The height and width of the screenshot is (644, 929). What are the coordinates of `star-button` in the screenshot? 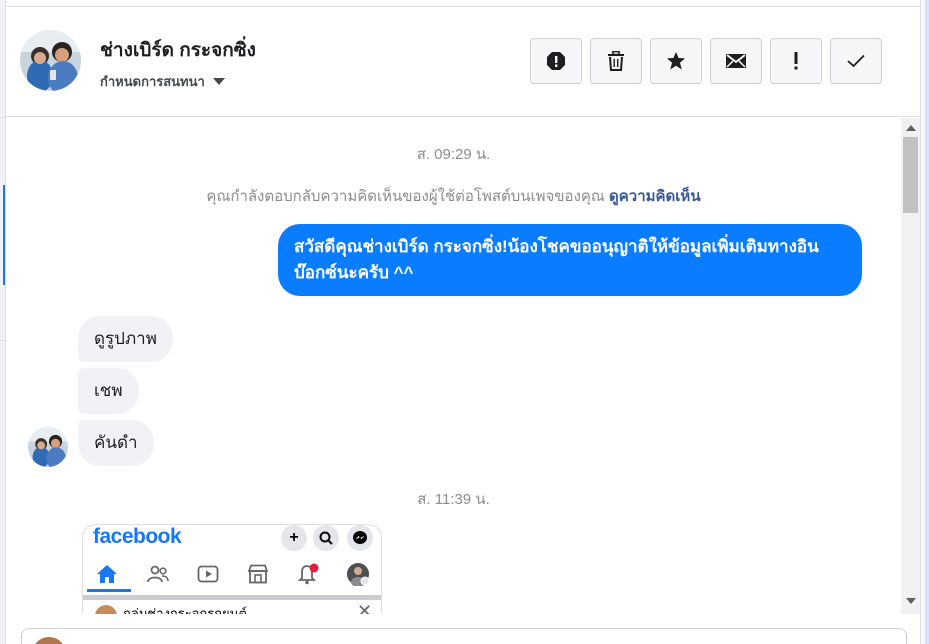 It's located at (676, 61).